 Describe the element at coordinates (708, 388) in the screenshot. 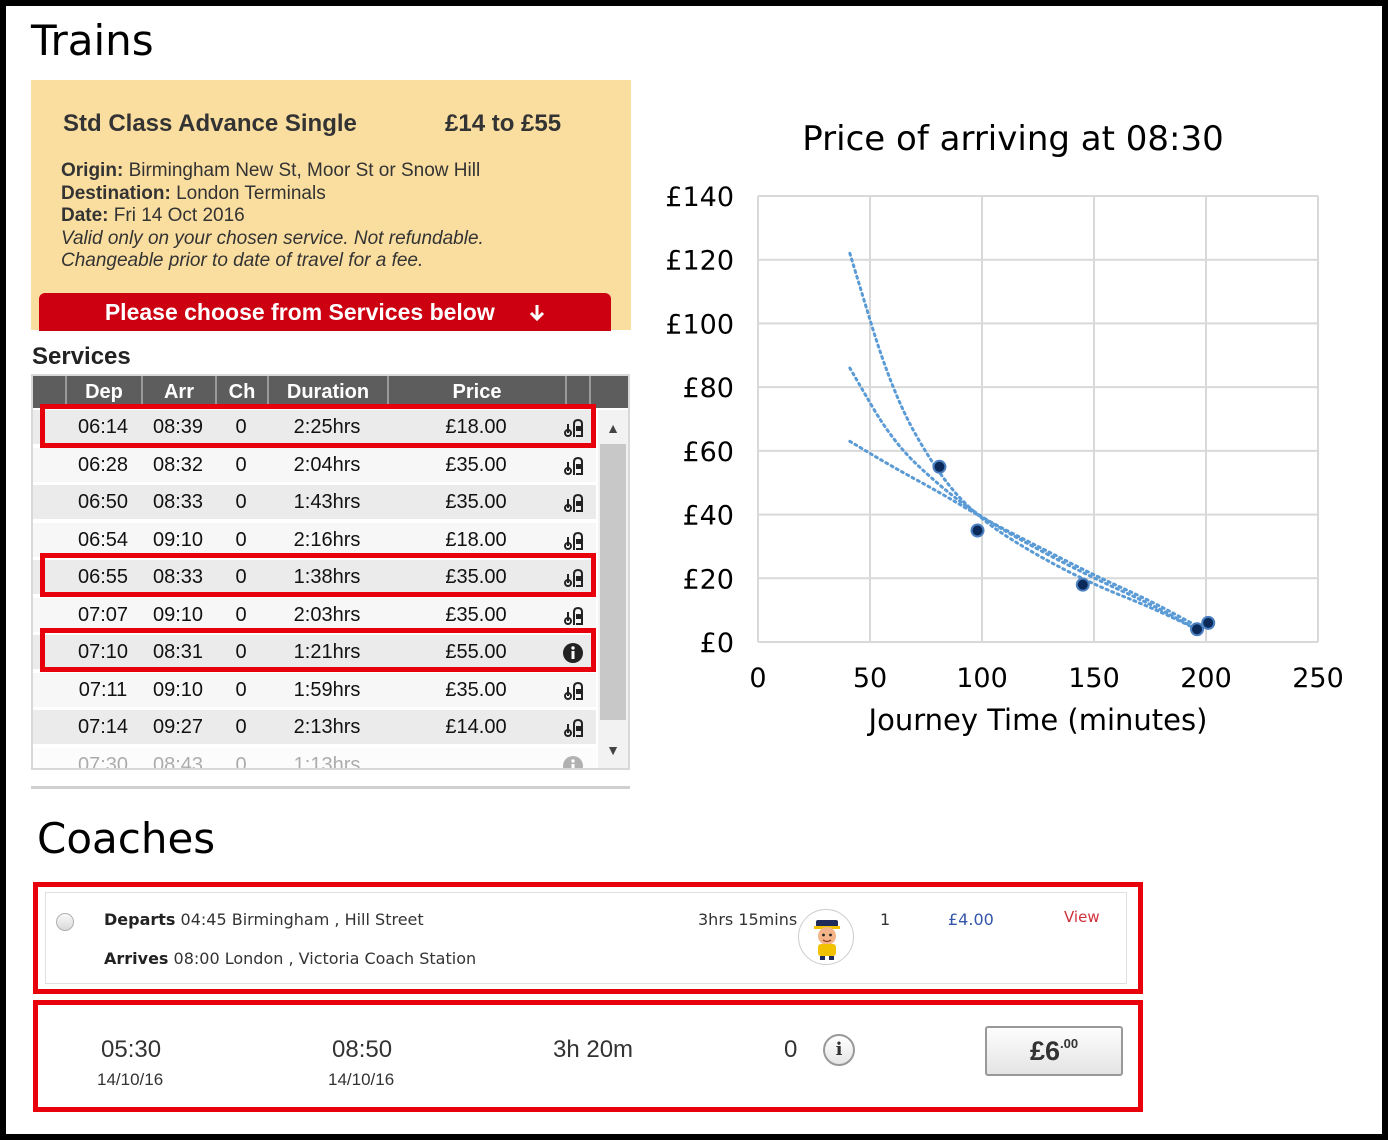

I see `y-tick-label: £80` at that location.